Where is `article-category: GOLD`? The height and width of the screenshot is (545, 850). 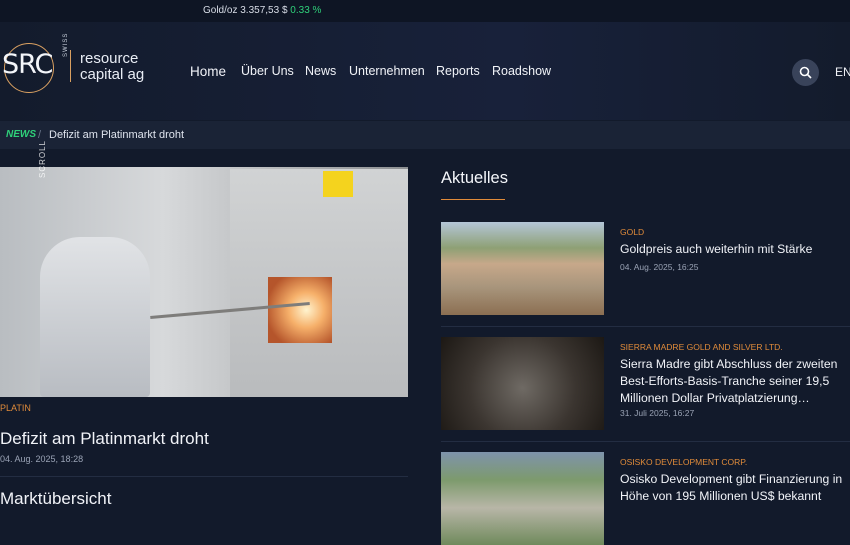 article-category: GOLD is located at coordinates (632, 232).